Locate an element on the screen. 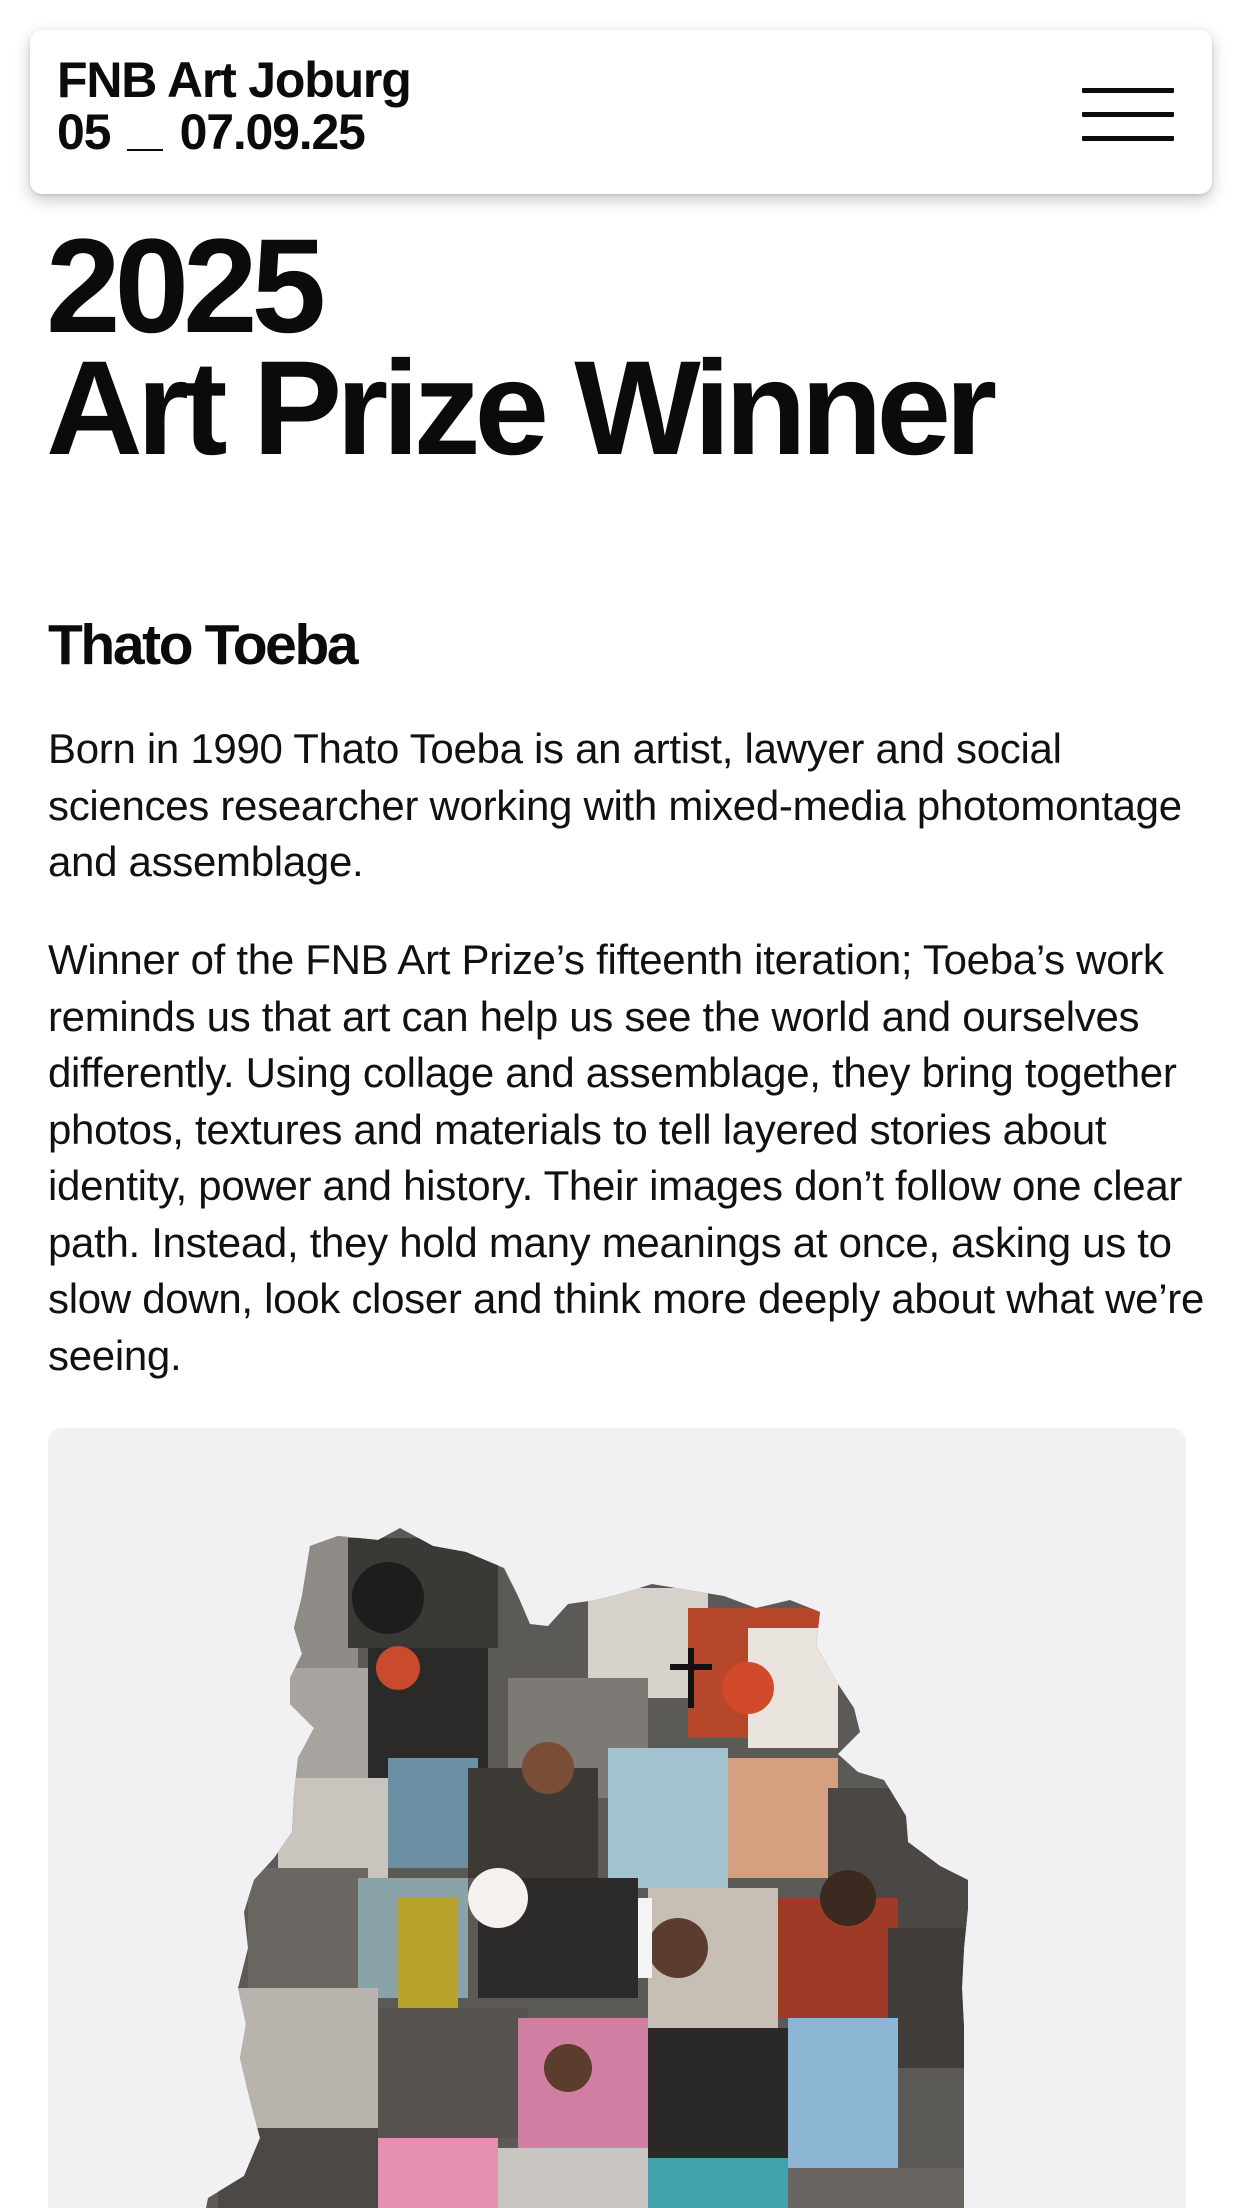 This screenshot has height=2208, width=1242. event-dates: 05 07.09.25 is located at coordinates (234, 132).